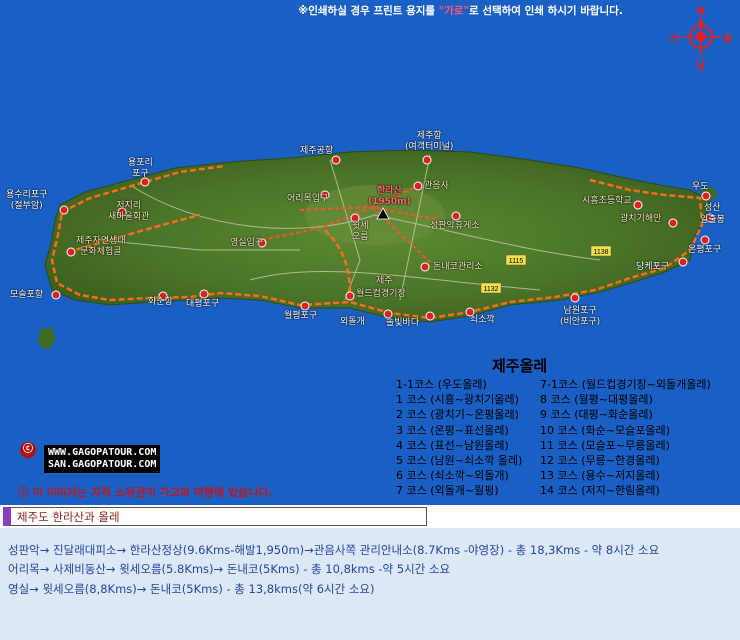 The image size is (740, 640). Describe the element at coordinates (600, 476) in the screenshot. I see `legend-item: 13 코스 (용수~저지올레)` at that location.